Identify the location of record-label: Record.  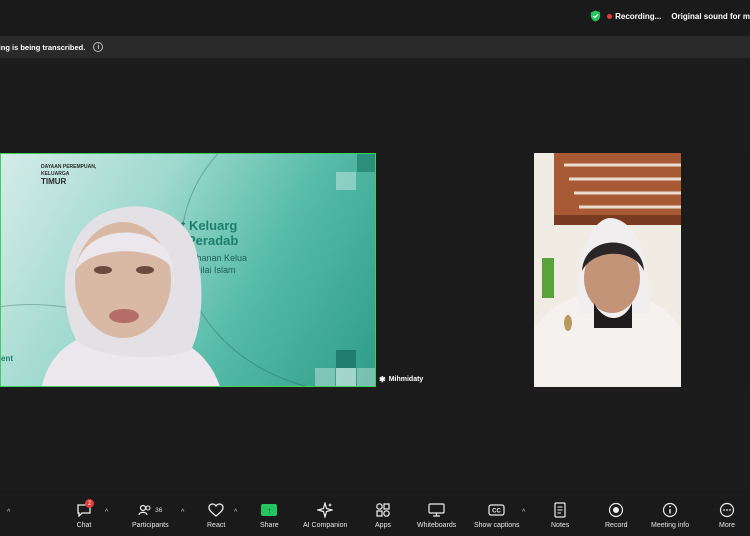
(616, 525).